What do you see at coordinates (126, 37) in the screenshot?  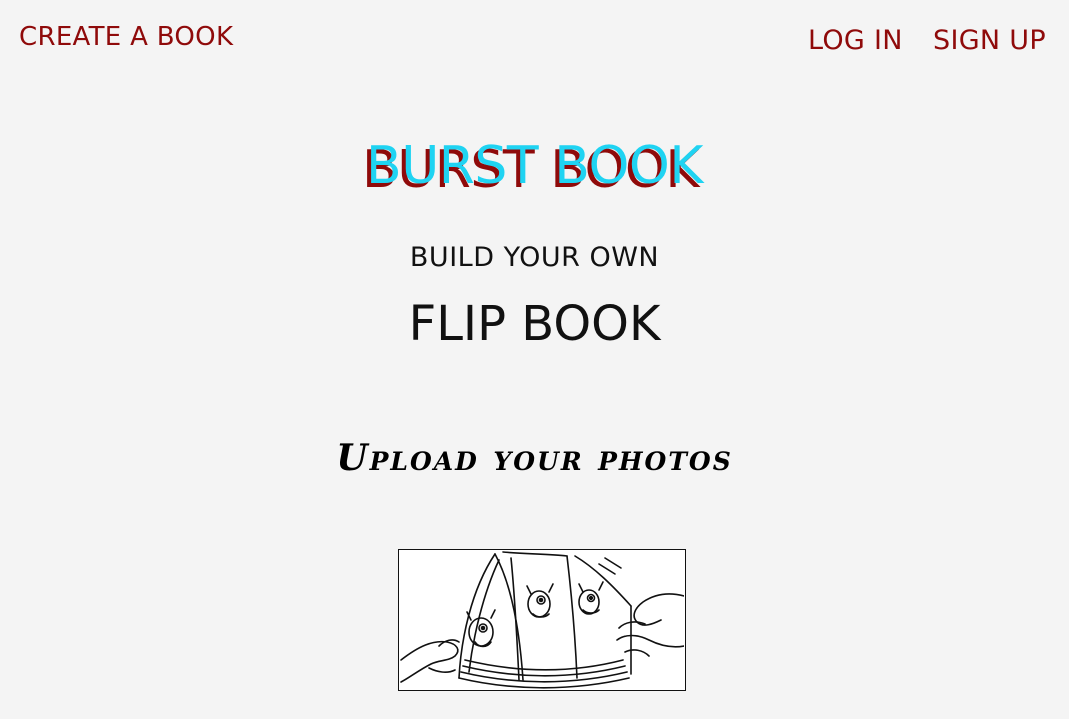 I see `create-book-link: CREATE A BOOK` at bounding box center [126, 37].